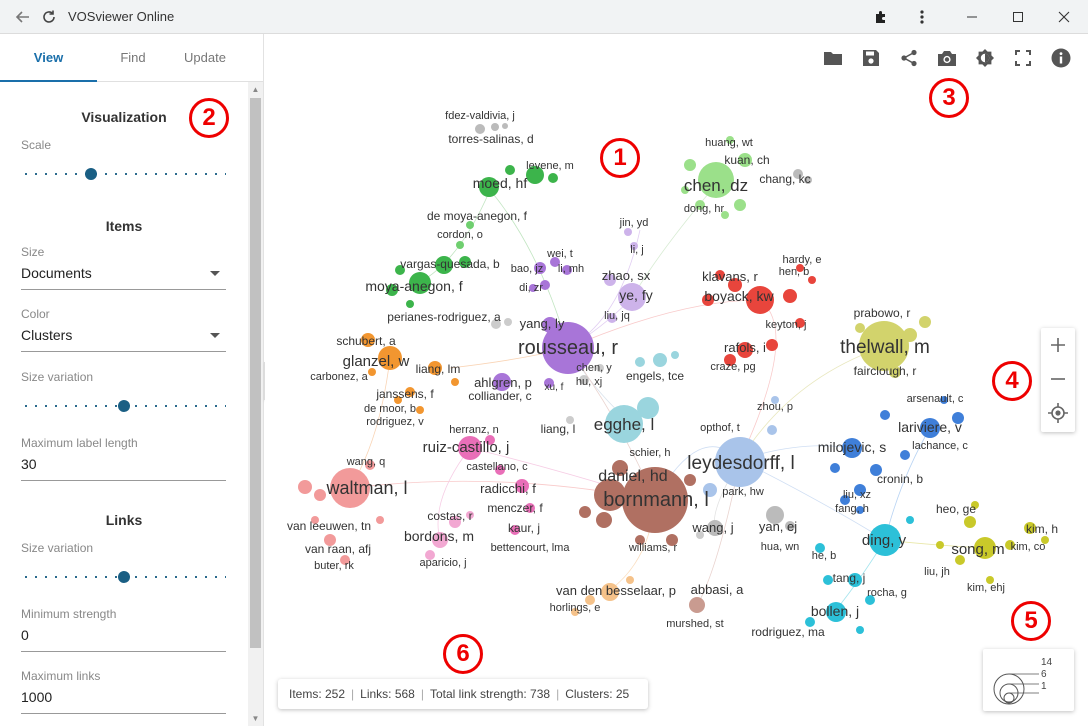 This screenshot has width=1088, height=726. What do you see at coordinates (882, 313) in the screenshot?
I see `node-label: prabowo, r` at bounding box center [882, 313].